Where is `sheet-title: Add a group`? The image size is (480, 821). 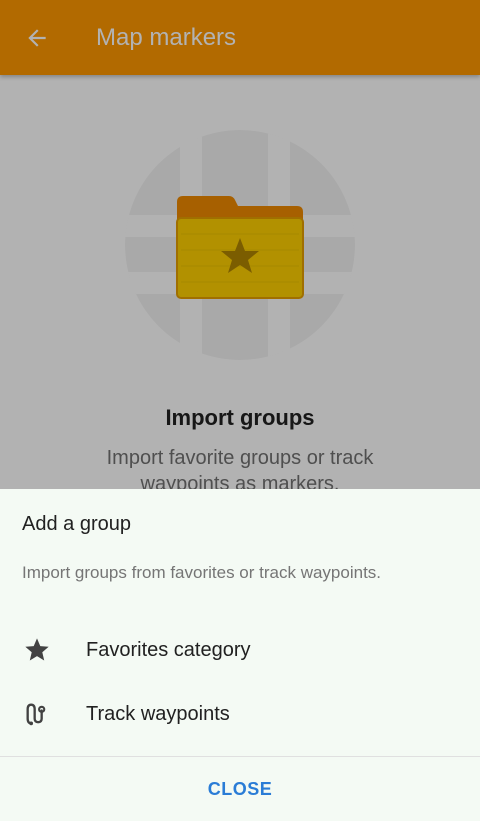
sheet-title: Add a group is located at coordinates (76, 524).